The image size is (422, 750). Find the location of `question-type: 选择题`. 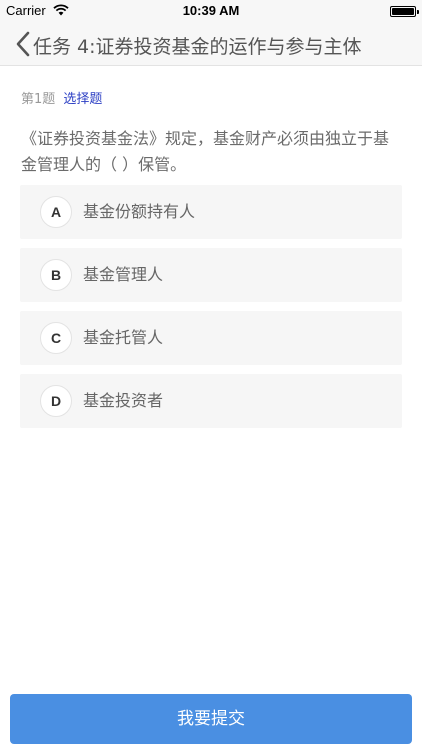

question-type: 选择题 is located at coordinates (83, 99).